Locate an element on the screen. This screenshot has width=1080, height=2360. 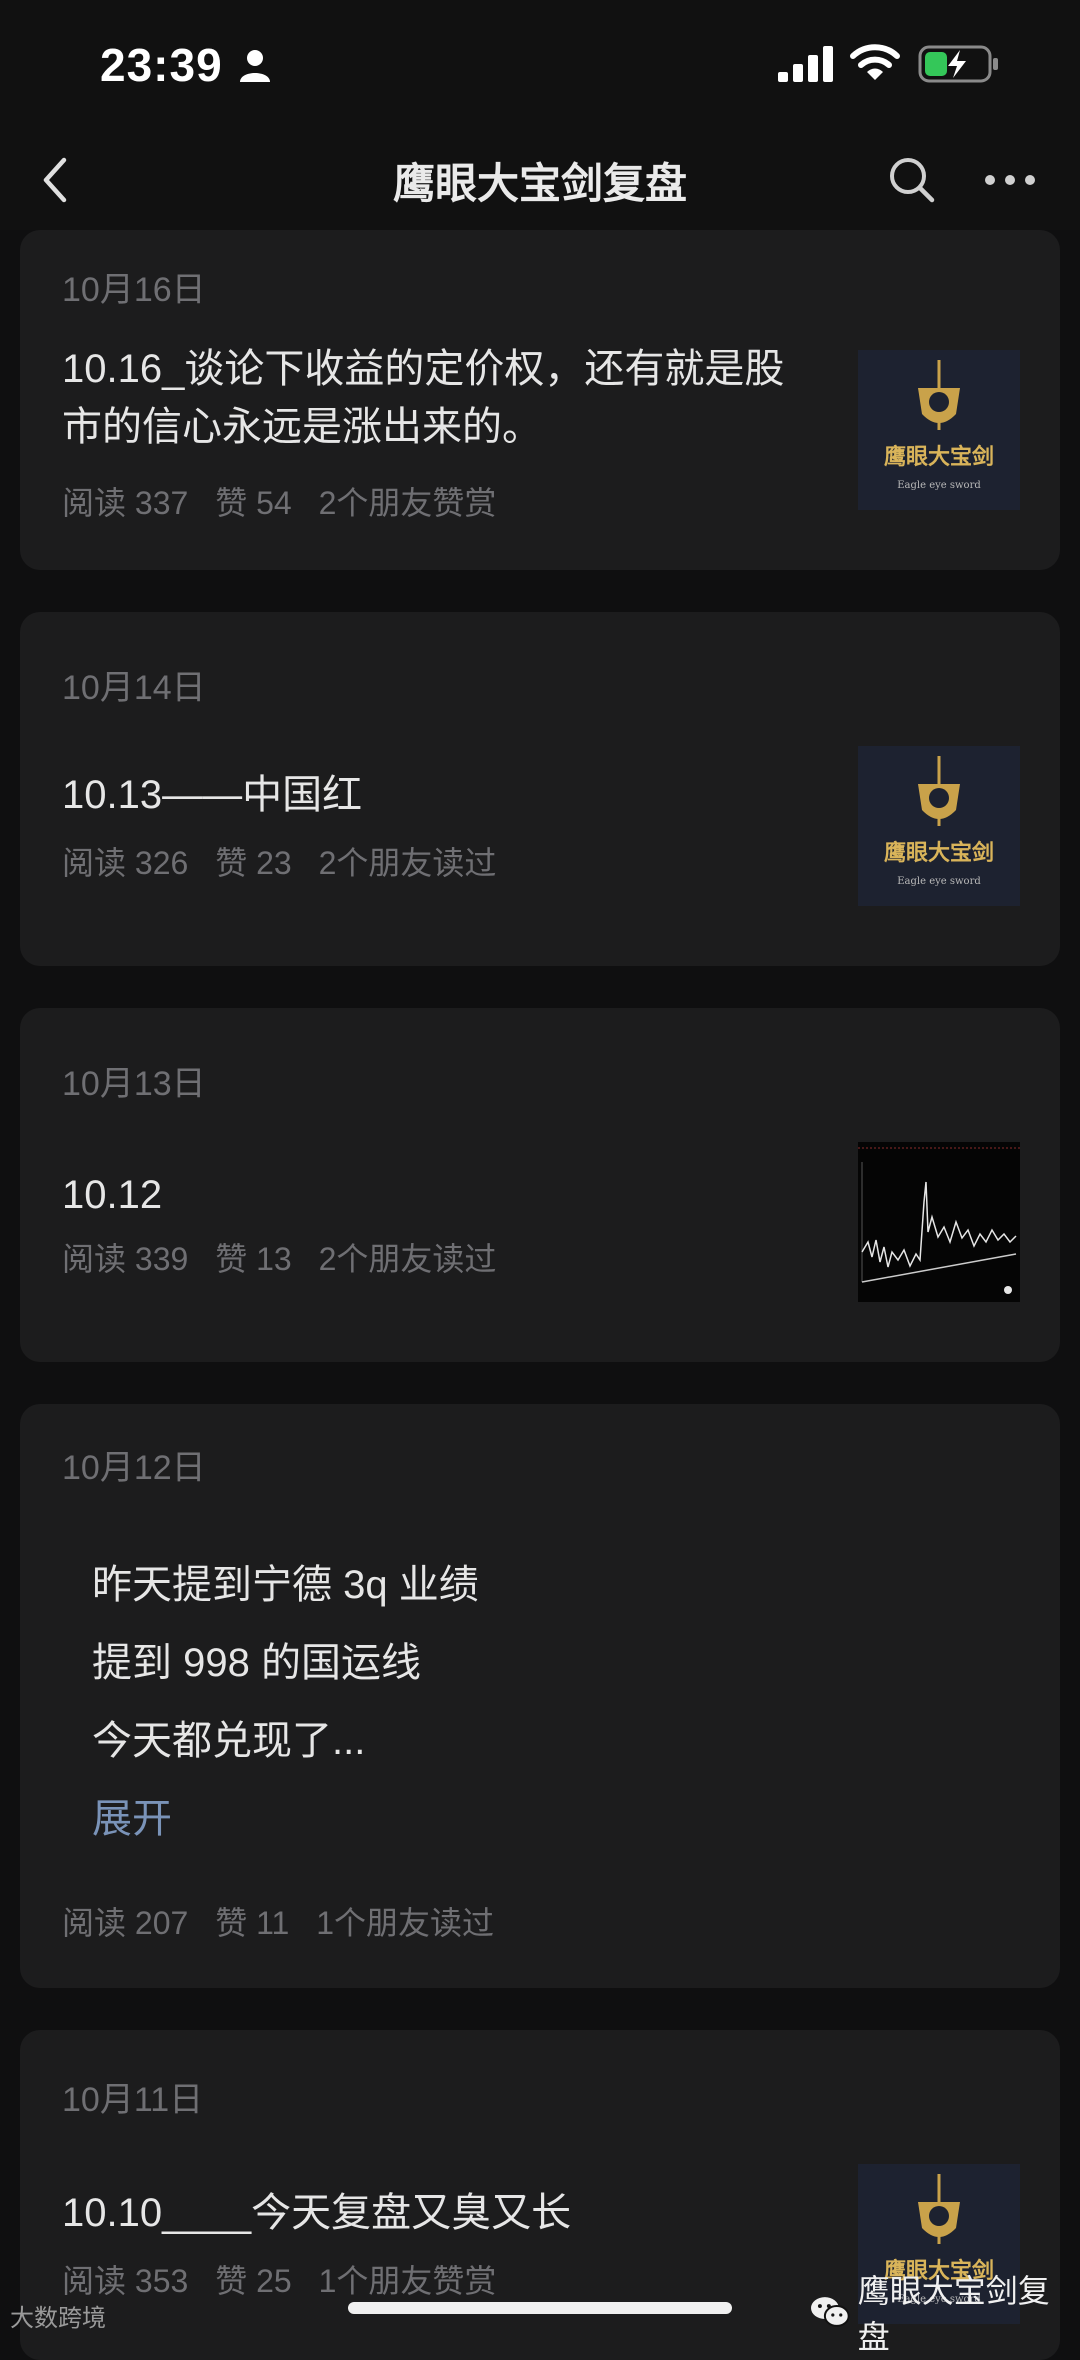
article-stats: 阅读 339 赞 13 2个朋友读过 is located at coordinates (288, 1257).